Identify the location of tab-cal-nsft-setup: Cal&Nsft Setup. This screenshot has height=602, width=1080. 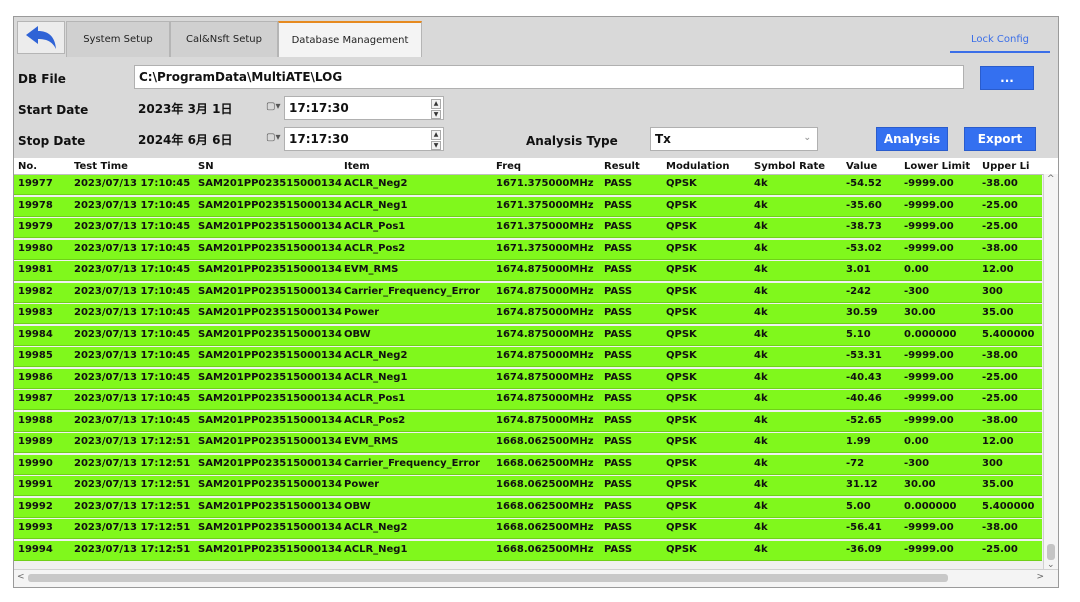
(224, 39).